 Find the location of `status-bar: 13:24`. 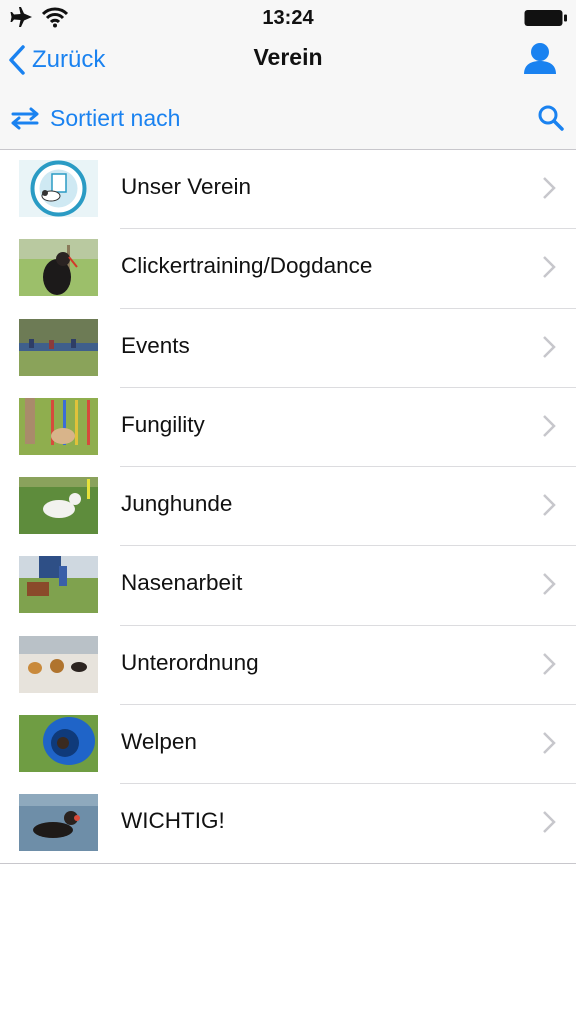

status-bar: 13:24 is located at coordinates (288, 18).